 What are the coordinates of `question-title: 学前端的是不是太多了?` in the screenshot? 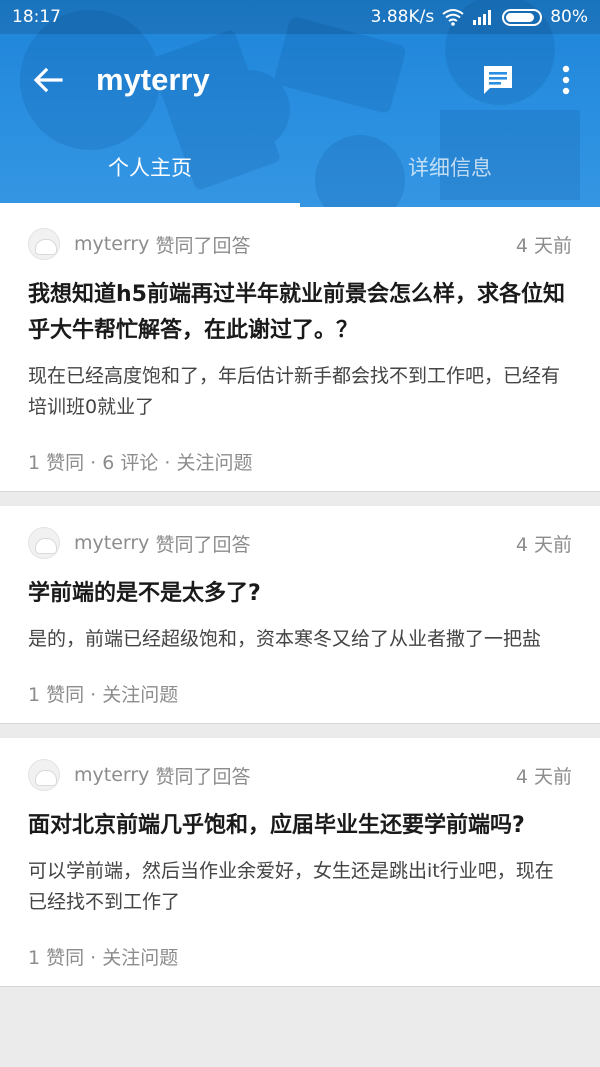 It's located at (300, 594).